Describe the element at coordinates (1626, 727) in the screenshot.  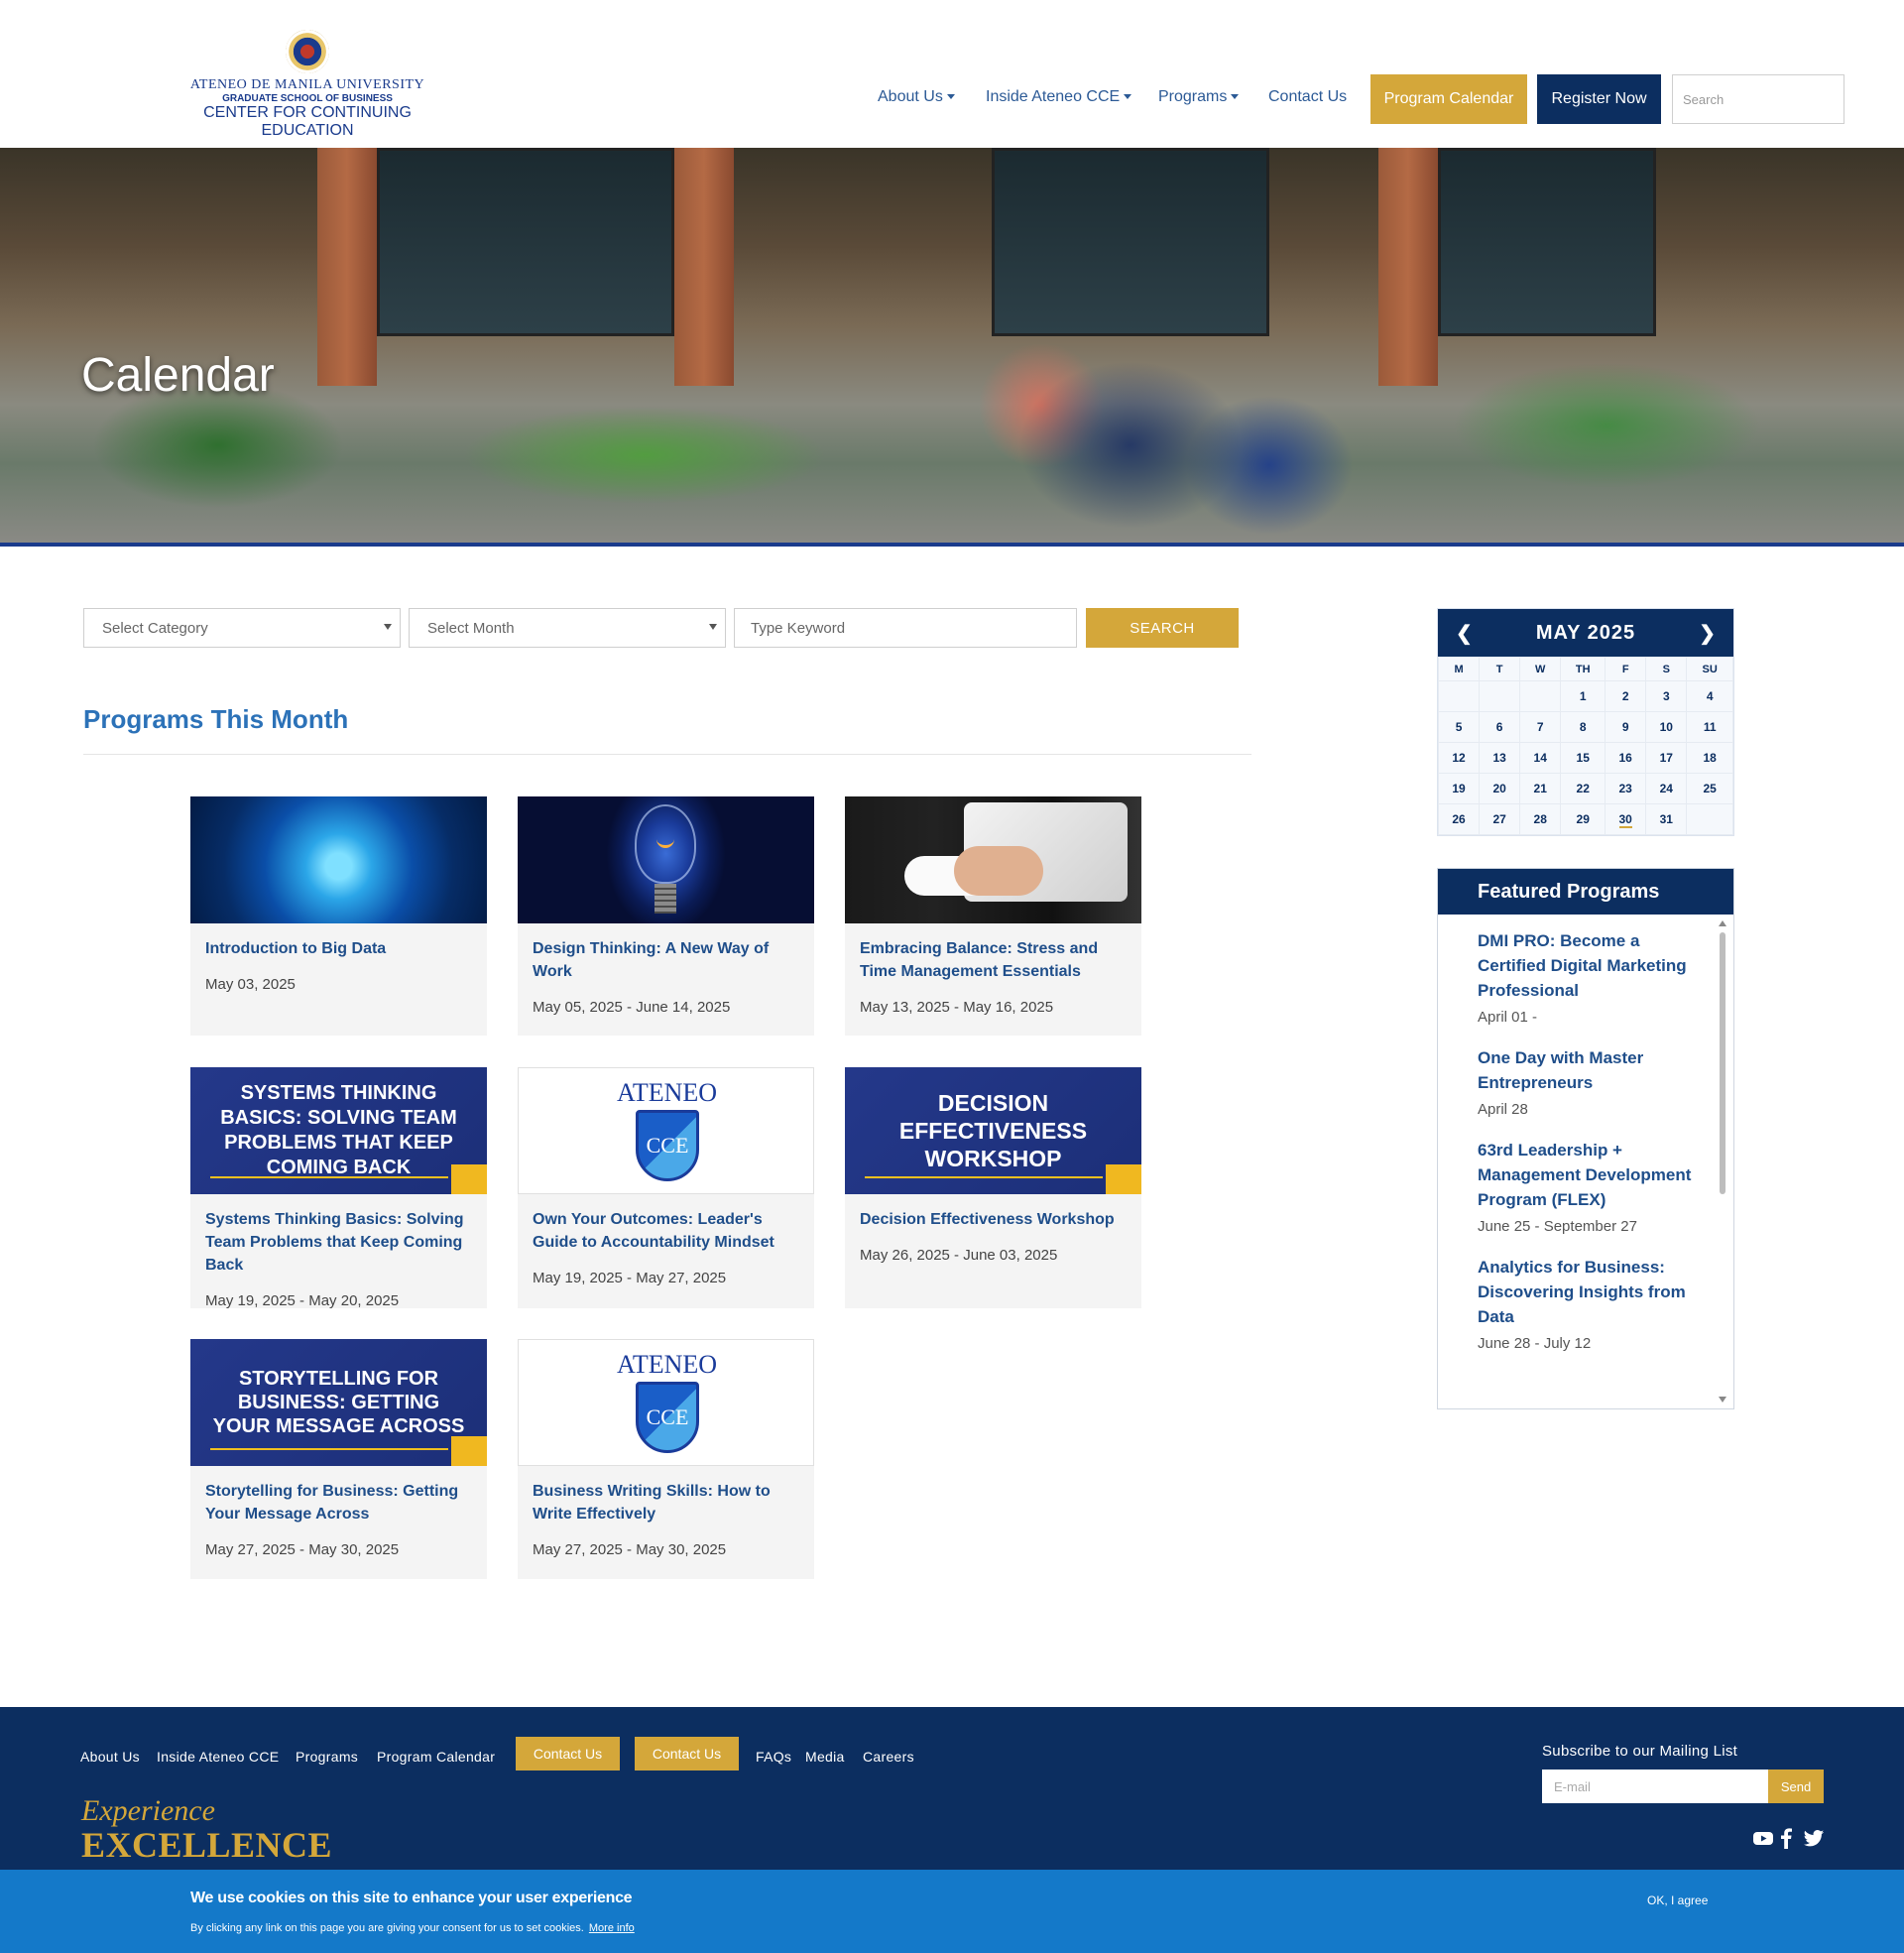
I see `calendar-day: 9` at that location.